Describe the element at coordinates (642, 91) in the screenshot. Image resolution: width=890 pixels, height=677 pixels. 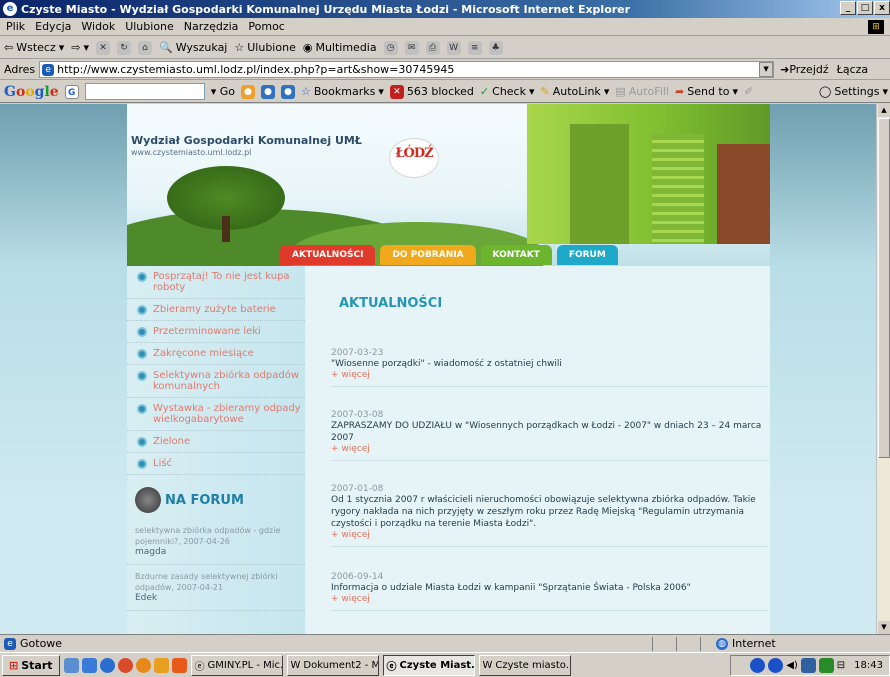
I see `autofill-button: ▤ AutoFill` at that location.